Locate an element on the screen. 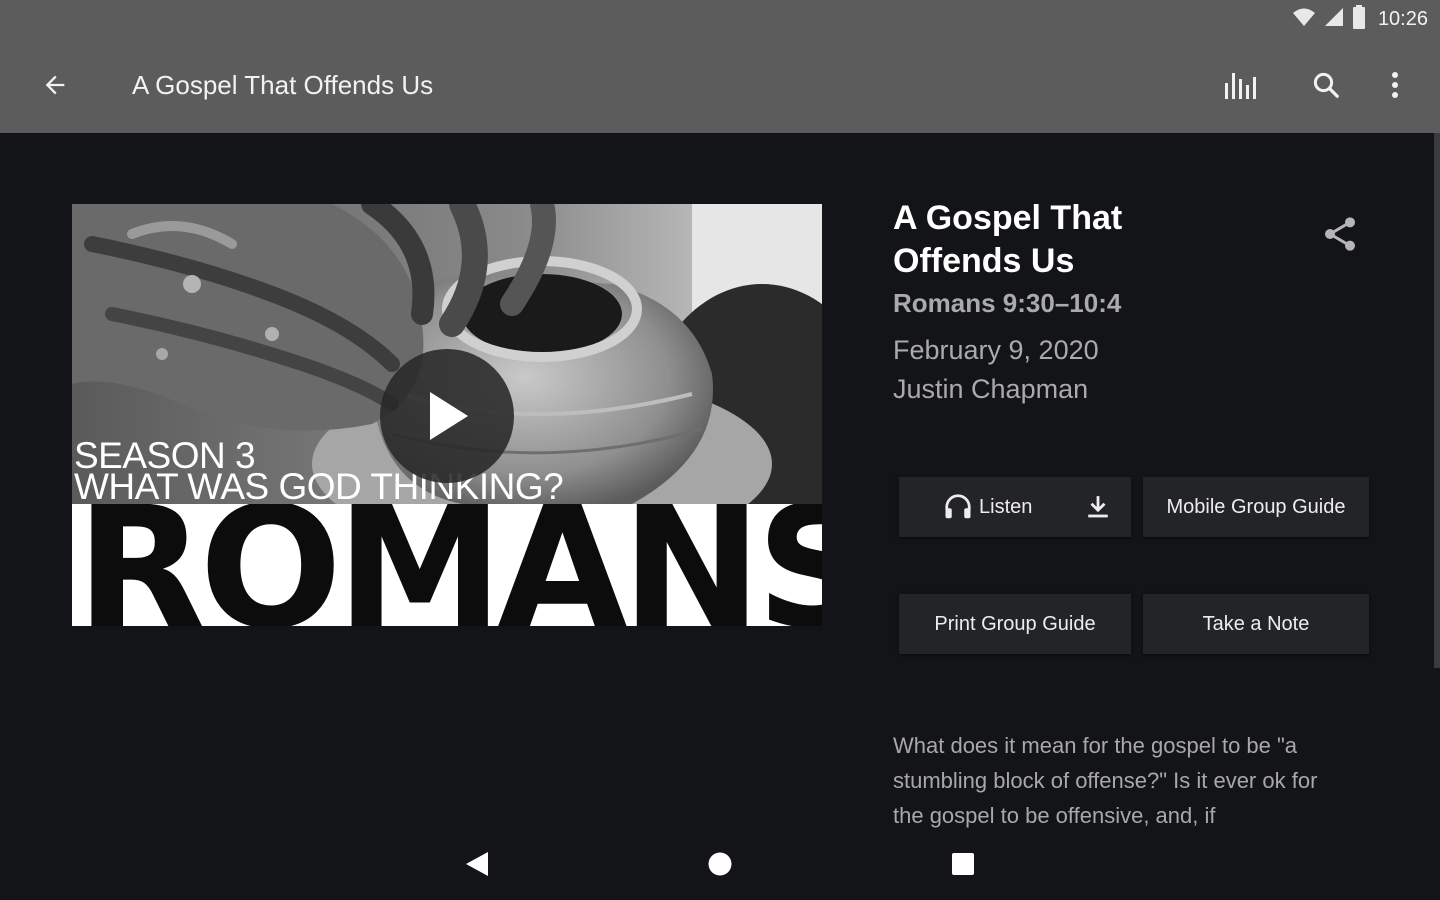 This screenshot has width=1440, height=900. nav-home-icon is located at coordinates (720, 864).